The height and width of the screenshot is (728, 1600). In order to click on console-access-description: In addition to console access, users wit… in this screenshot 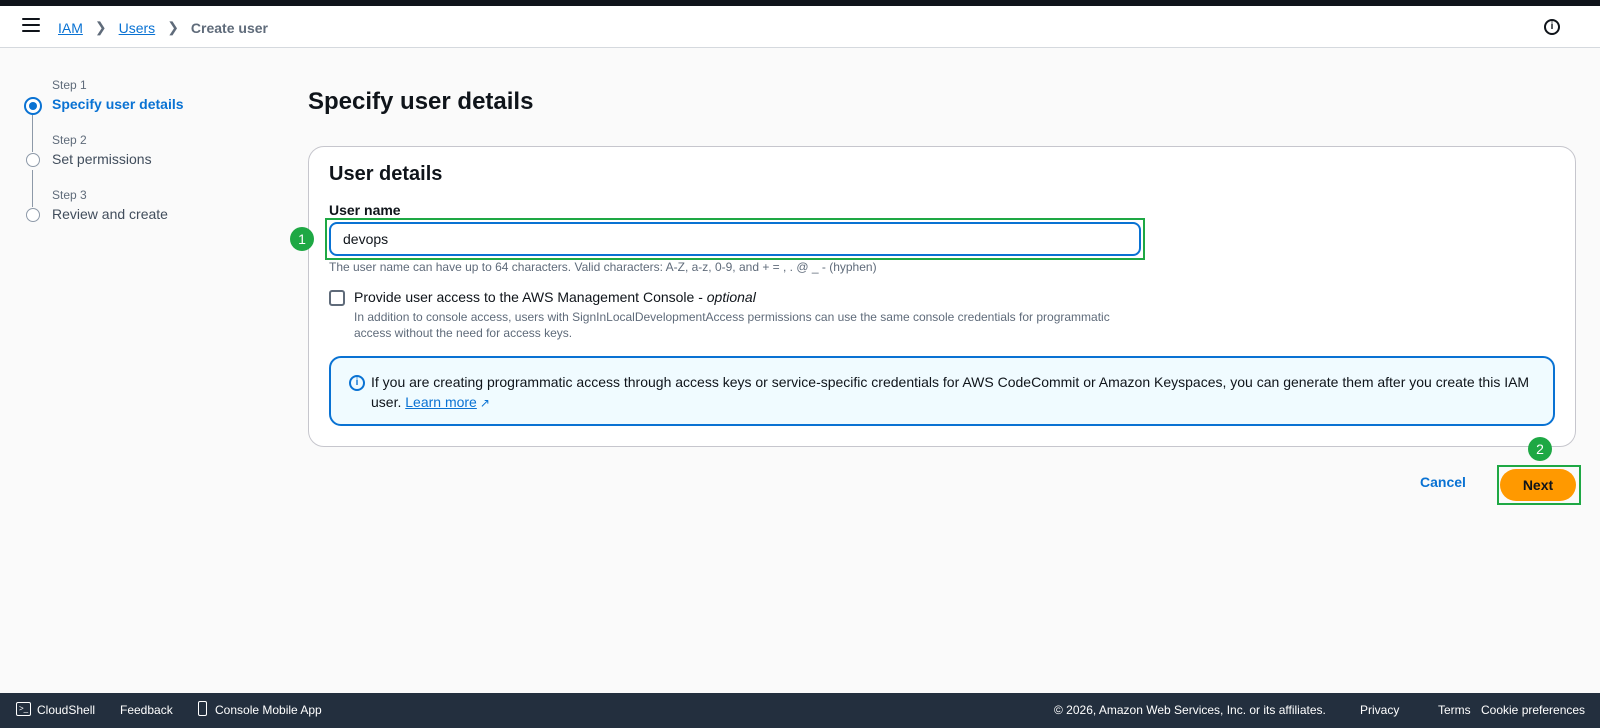, I will do `click(732, 325)`.